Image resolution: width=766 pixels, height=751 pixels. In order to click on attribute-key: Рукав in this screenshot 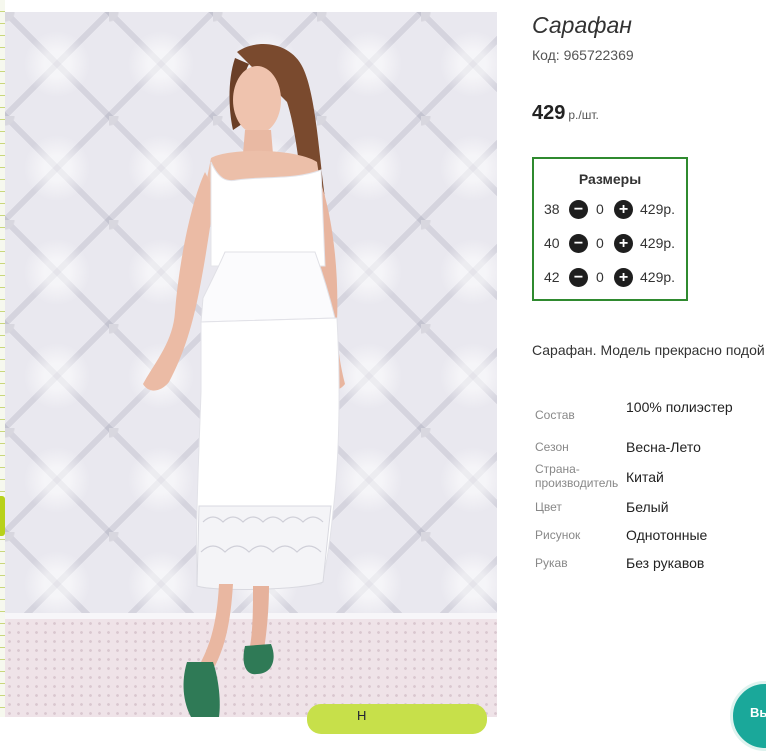, I will do `click(551, 563)`.